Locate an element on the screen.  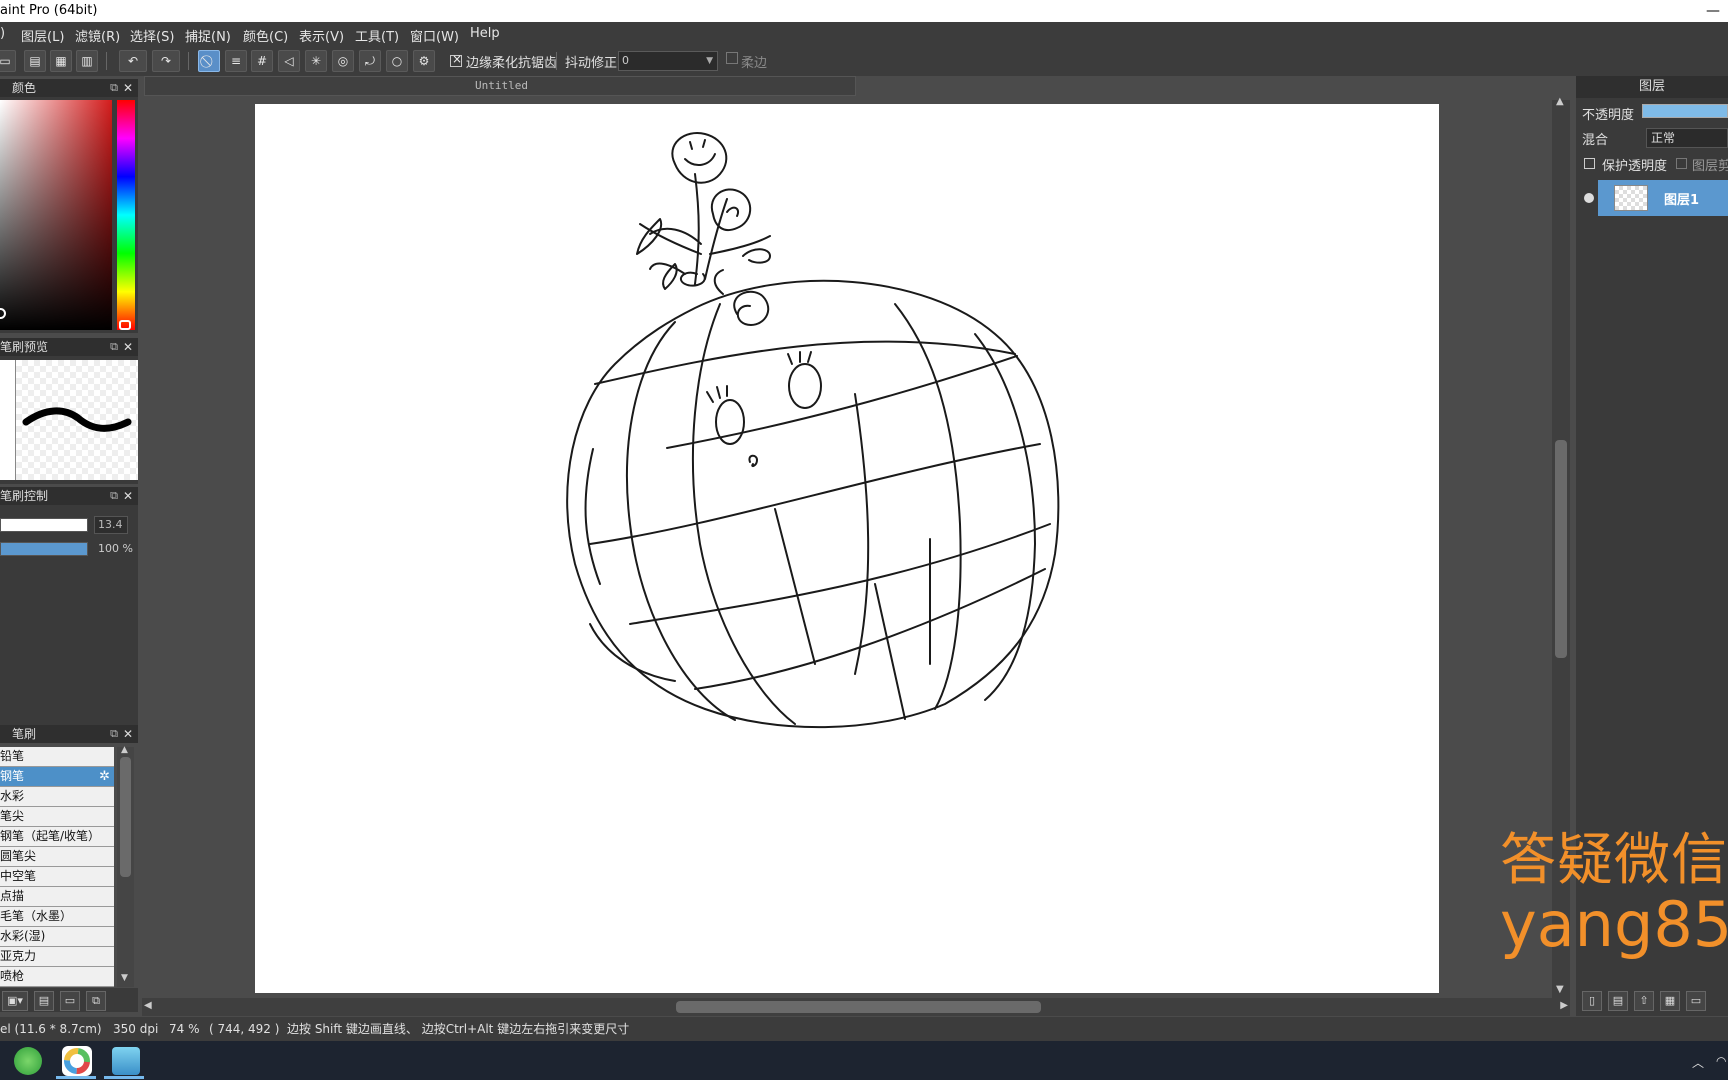
minimize-button: — is located at coordinates (1713, 11).